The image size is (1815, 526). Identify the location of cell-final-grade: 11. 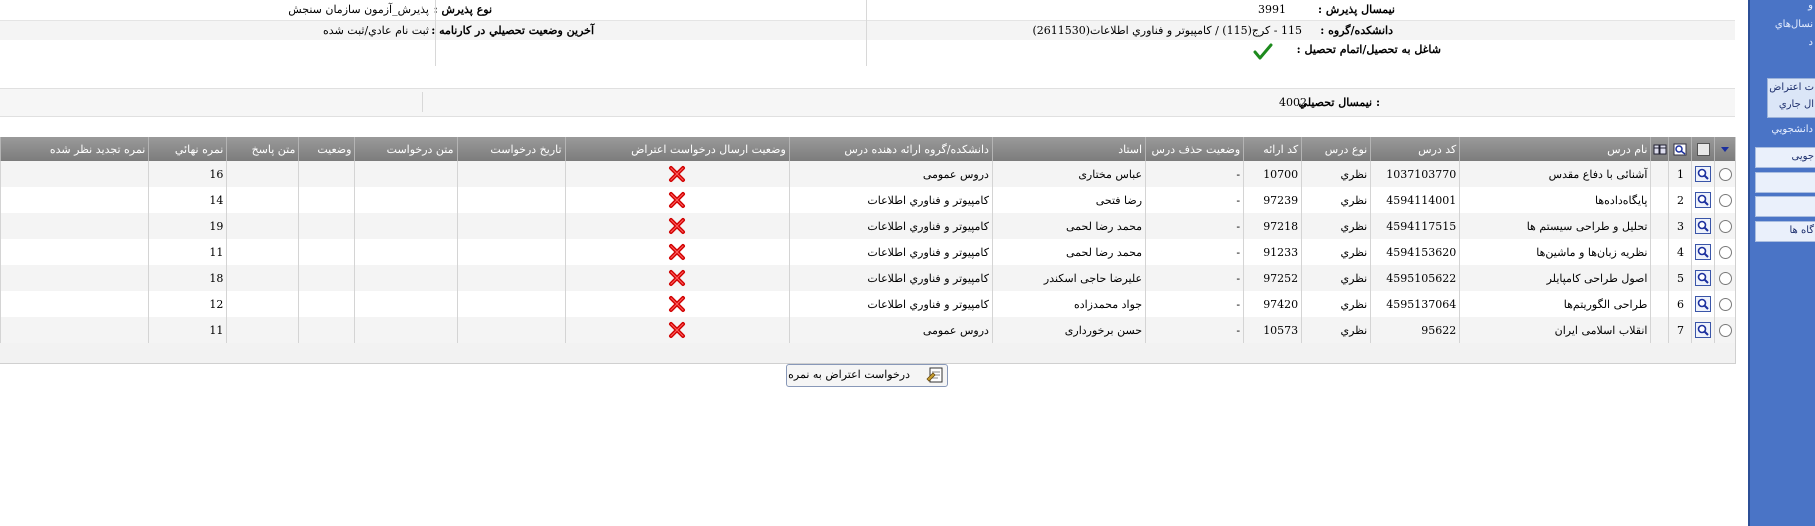
(187, 330).